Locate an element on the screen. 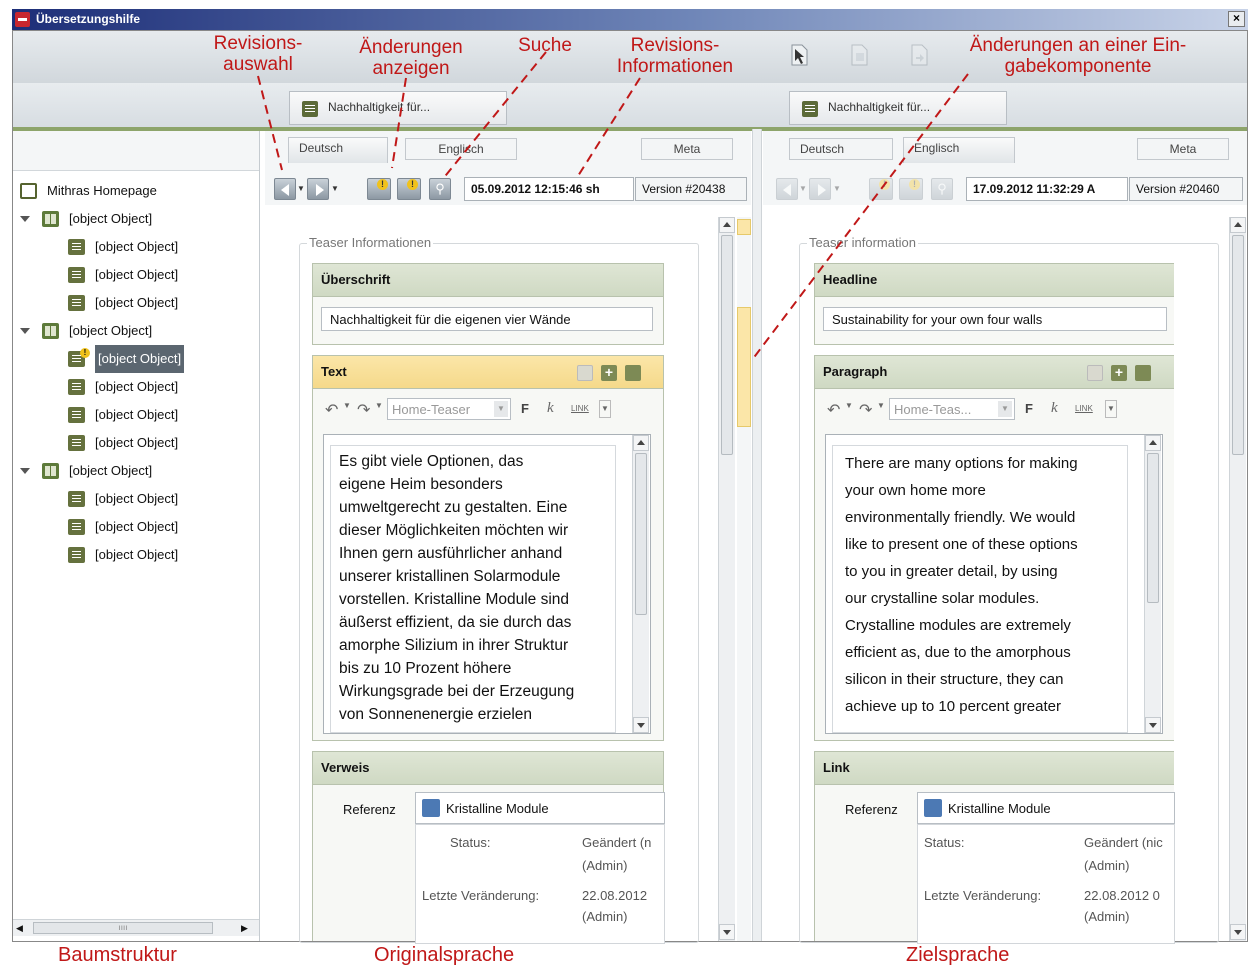 Image resolution: width=1250 pixels, height=969 pixels. annotation-revisionsauswahl: Revisions- auswahl is located at coordinates (258, 54).